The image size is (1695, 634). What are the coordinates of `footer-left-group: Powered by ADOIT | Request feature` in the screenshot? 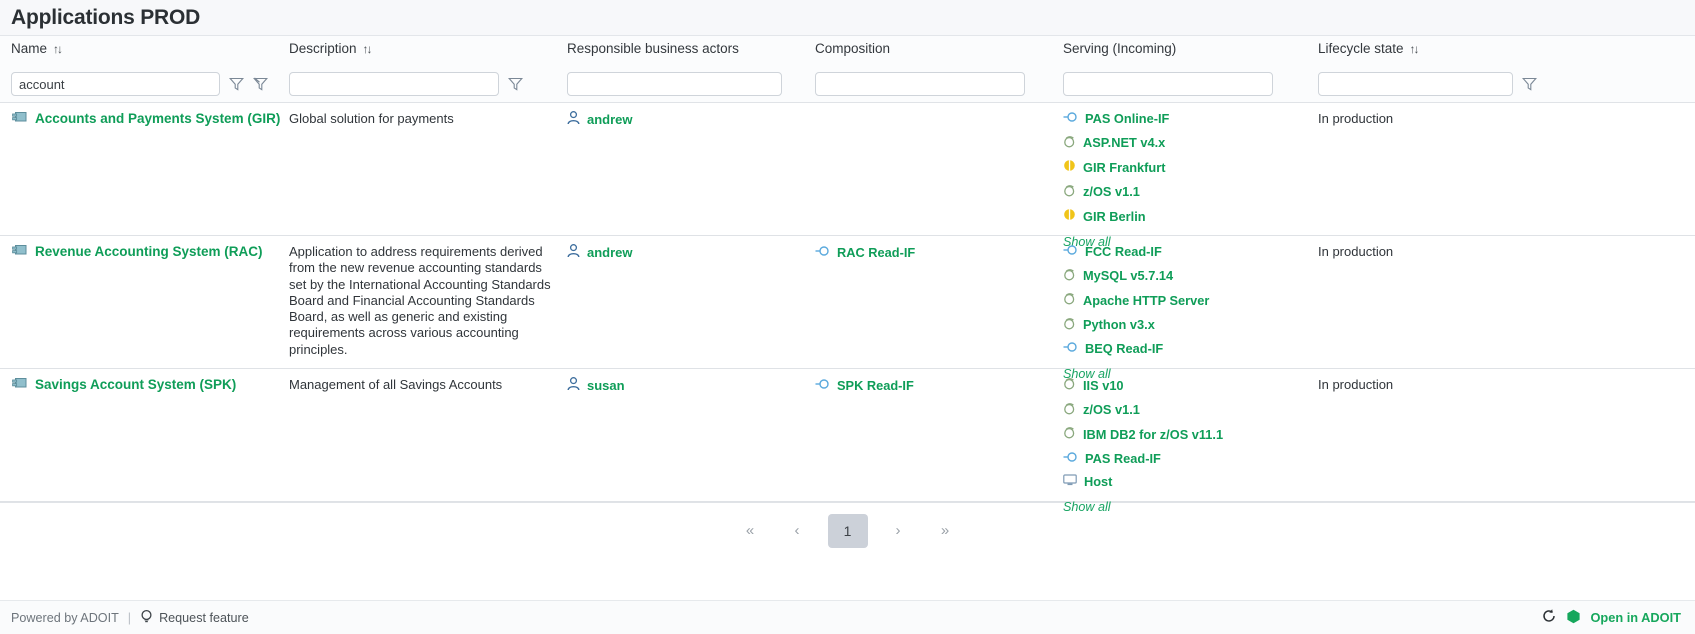 It's located at (130, 618).